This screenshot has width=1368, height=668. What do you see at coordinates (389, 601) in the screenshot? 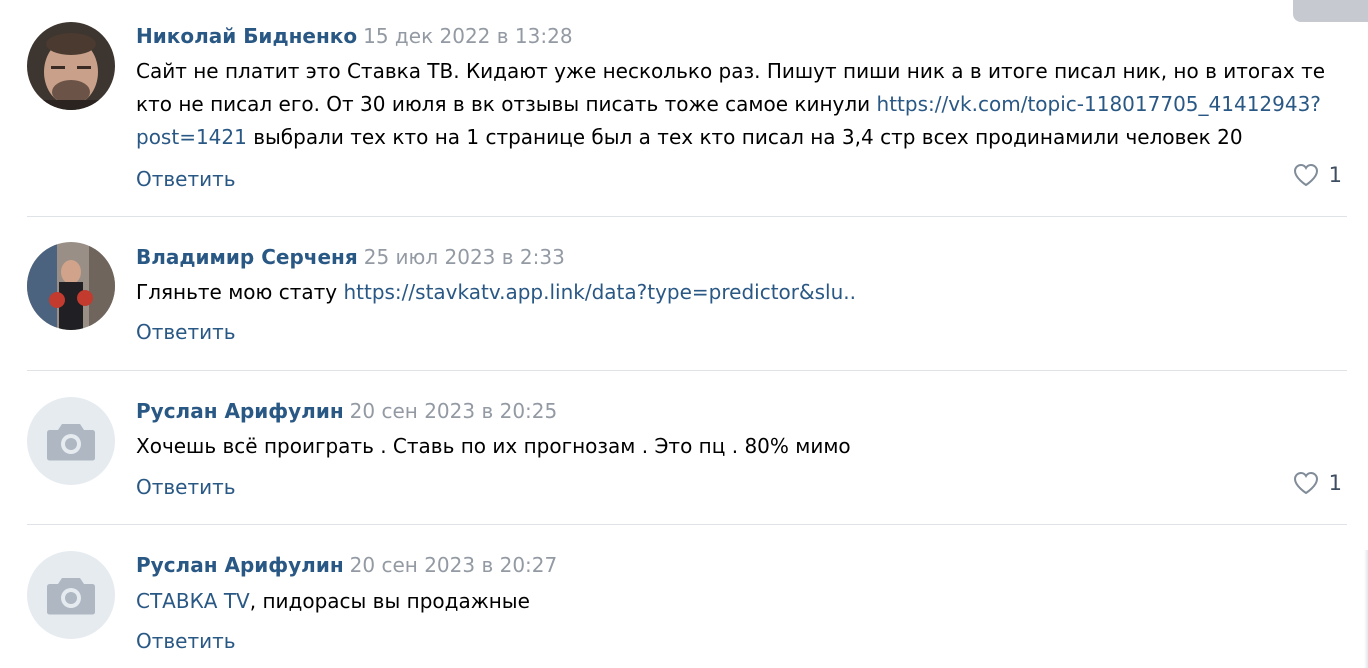
I see `comment-text-part: , пидорасы вы продажные` at bounding box center [389, 601].